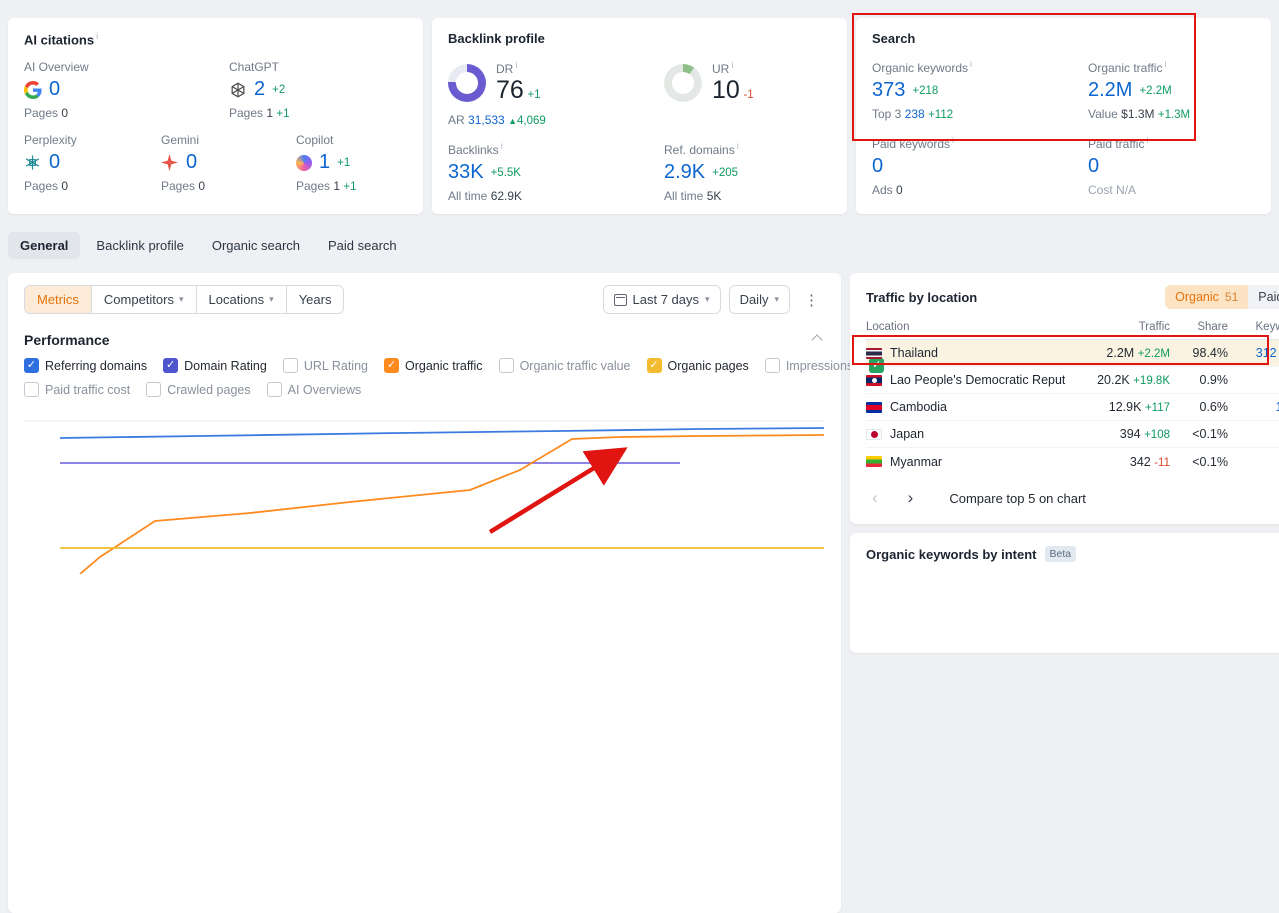  Describe the element at coordinates (1277, 407) in the screenshot. I see `keywords-link: 16` at that location.